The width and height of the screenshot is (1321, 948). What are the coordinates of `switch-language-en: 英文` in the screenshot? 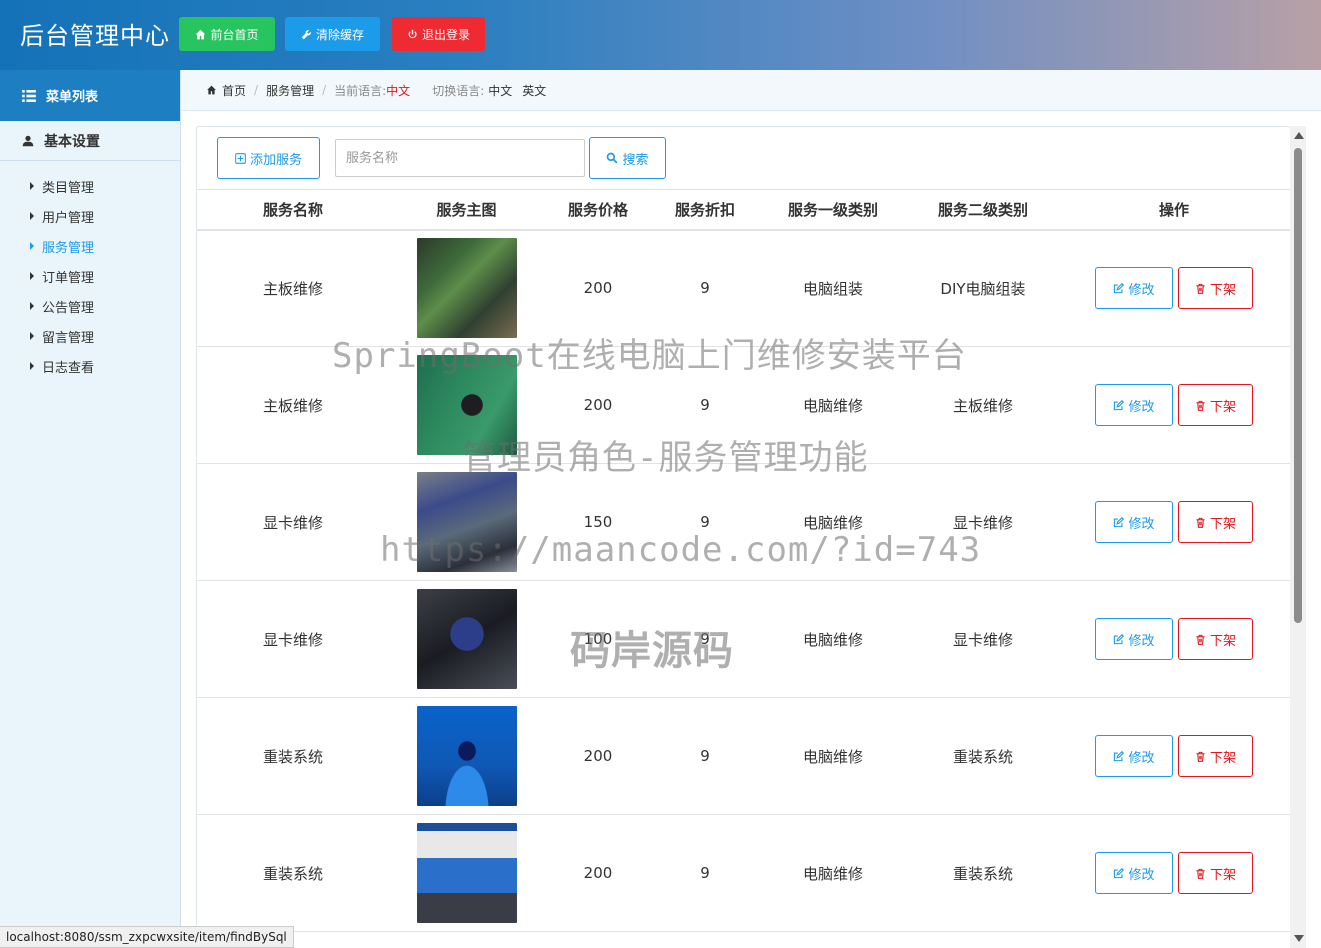 It's located at (534, 90).